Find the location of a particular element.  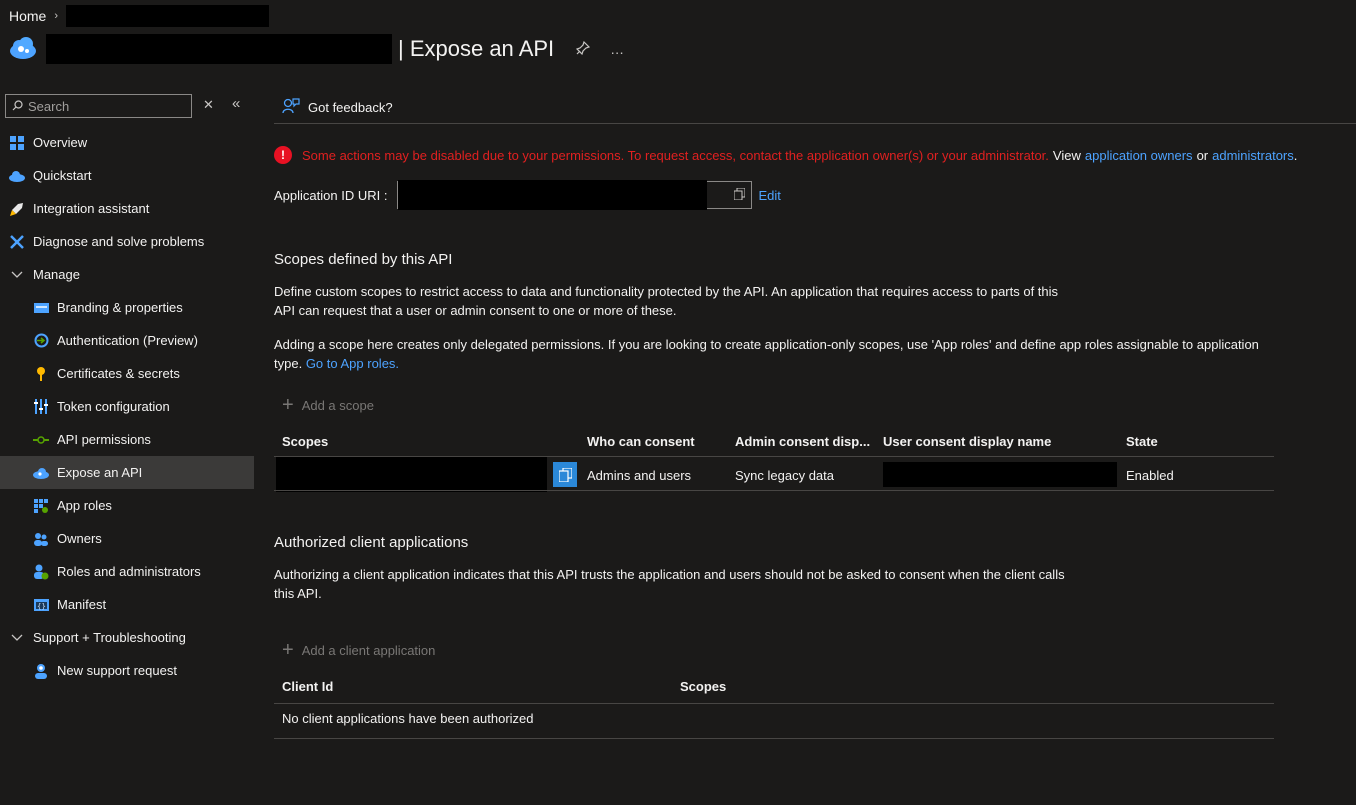

breadcrumb: Home › is located at coordinates (139, 16).